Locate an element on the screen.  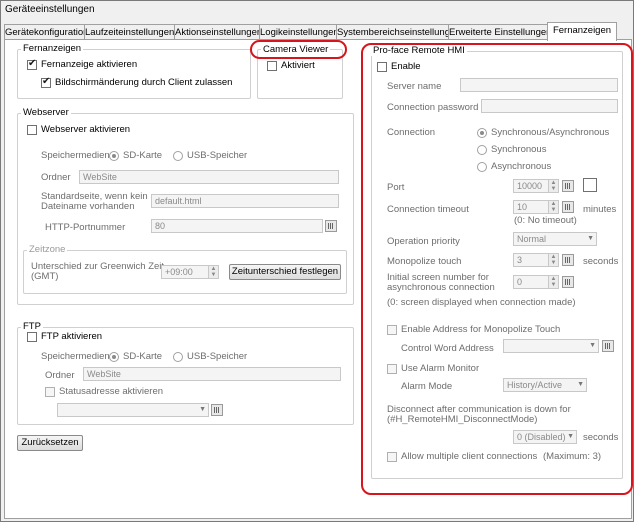
timeout-note: (0: No timeout) is located at coordinates (545, 220).